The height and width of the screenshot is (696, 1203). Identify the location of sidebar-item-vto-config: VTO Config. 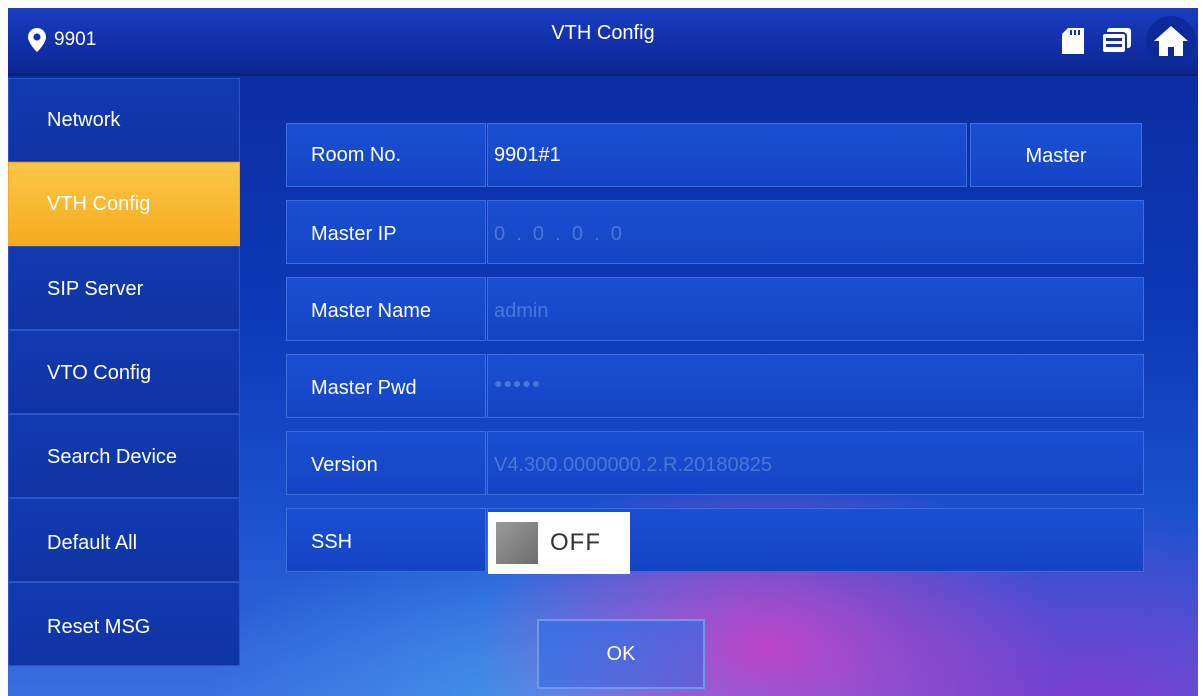
(124, 372).